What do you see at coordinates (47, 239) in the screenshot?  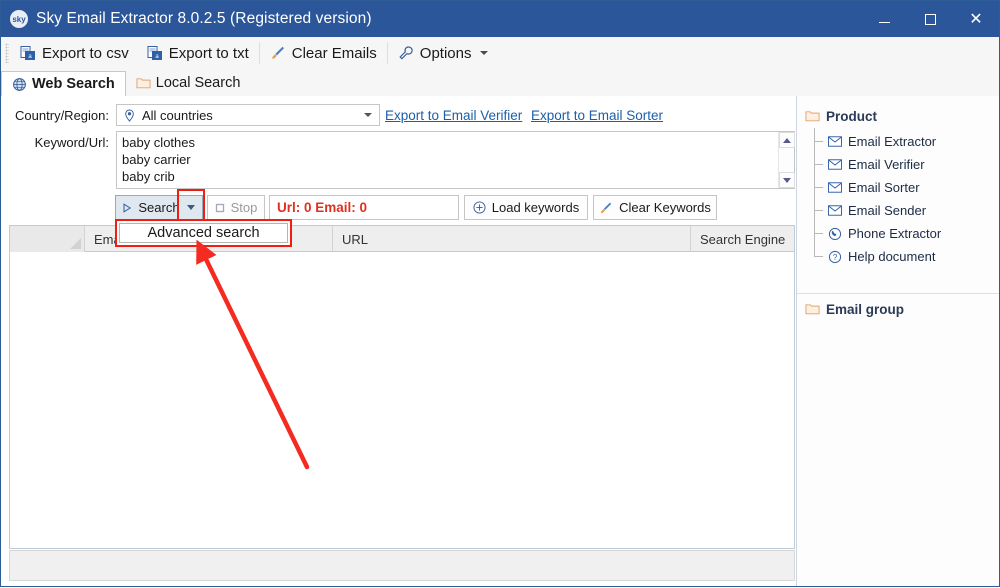 I see `table-corner-cell` at bounding box center [47, 239].